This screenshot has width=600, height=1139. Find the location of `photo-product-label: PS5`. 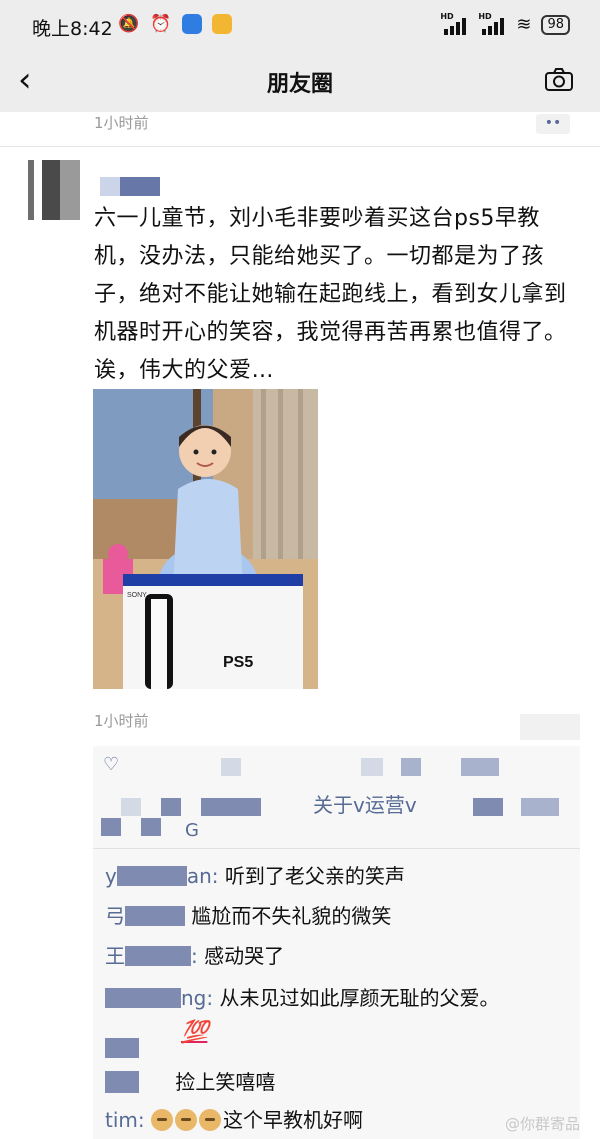

photo-product-label: PS5 is located at coordinates (238, 662).